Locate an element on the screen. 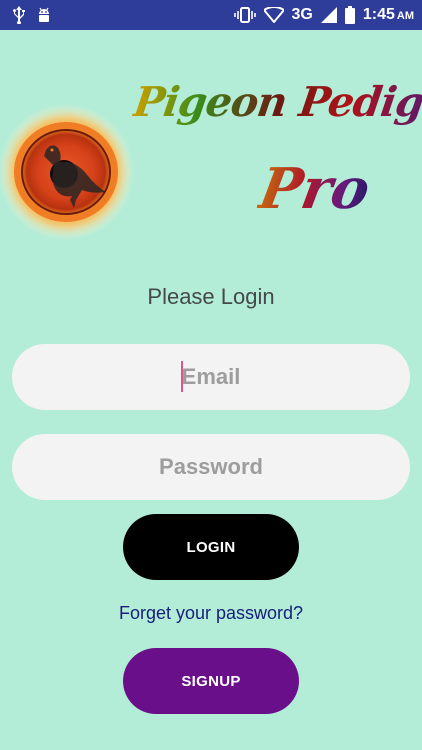 The height and width of the screenshot is (750, 422). status-bar: 3G 1:45 AM is located at coordinates (211, 15).